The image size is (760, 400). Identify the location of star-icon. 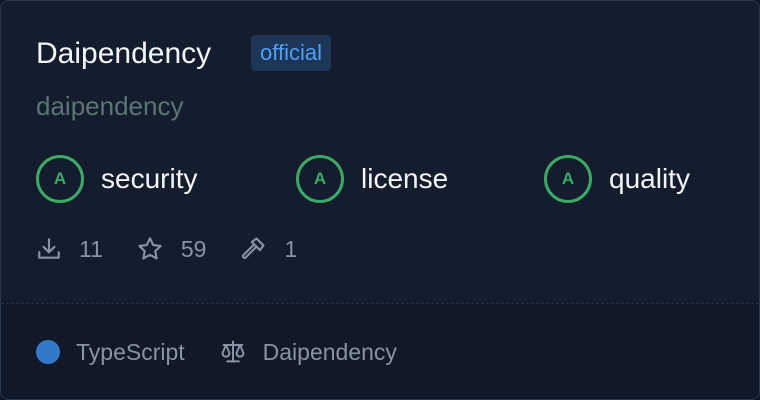
(150, 248).